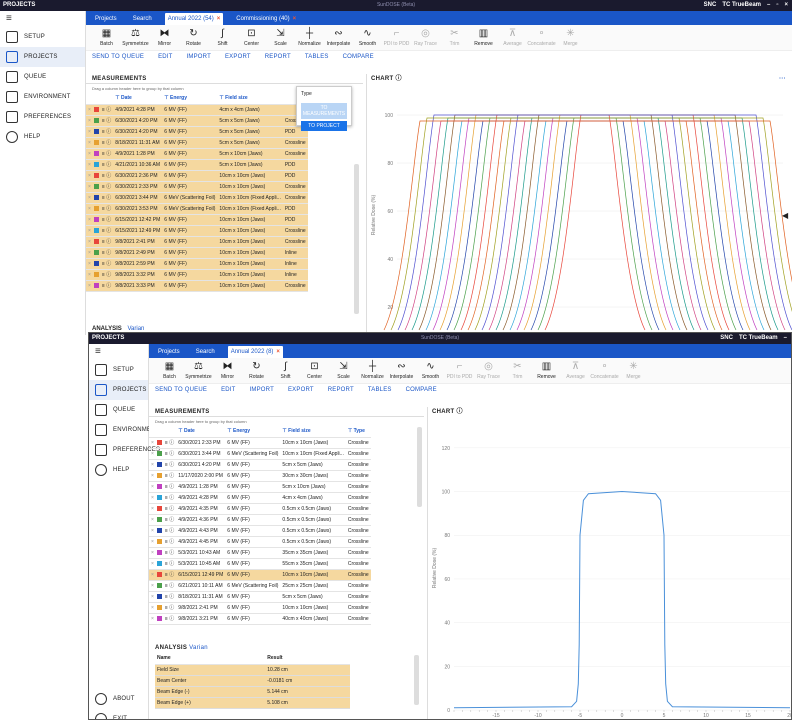 This screenshot has height=720, width=792. I want to click on interpolate-button: ∾ Interpolate, so click(401, 370).